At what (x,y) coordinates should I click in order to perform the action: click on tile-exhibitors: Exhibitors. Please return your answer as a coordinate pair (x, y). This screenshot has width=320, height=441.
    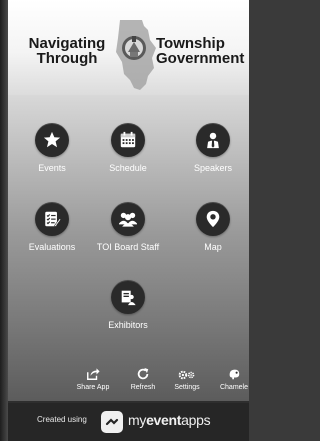
    Looking at the image, I should click on (128, 305).